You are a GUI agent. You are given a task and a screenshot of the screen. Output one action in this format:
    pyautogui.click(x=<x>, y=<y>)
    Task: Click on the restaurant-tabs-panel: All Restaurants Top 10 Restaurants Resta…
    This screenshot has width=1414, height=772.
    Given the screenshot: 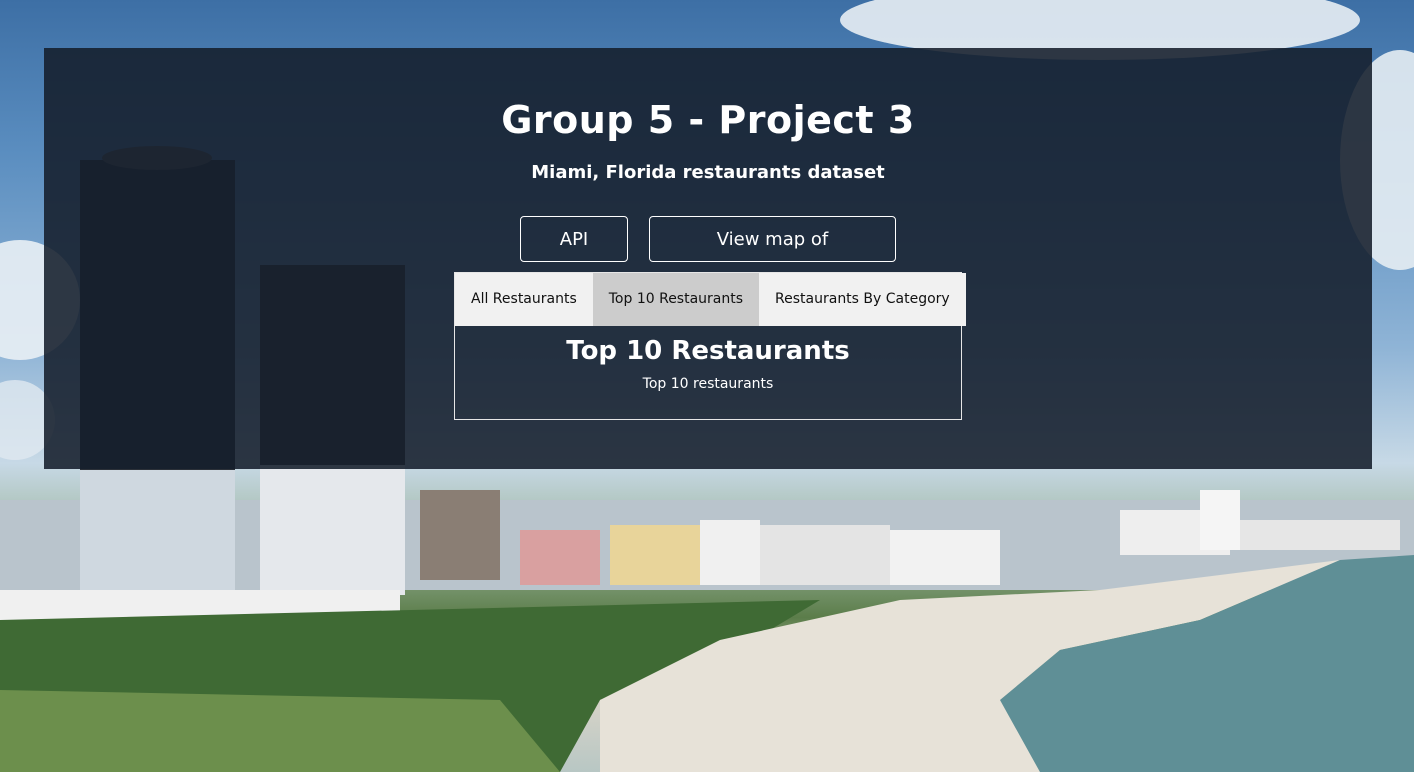 What is the action you would take?
    pyautogui.click(x=710, y=346)
    